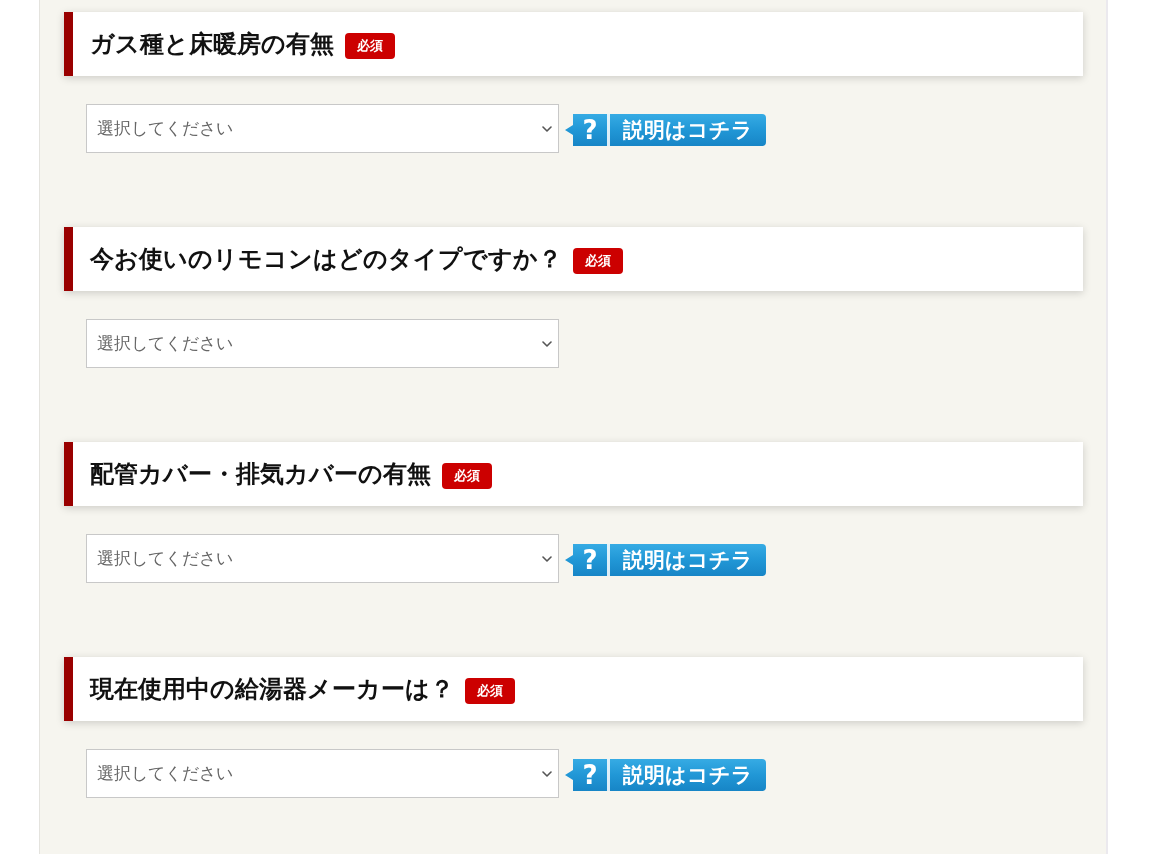 Image resolution: width=1151 pixels, height=854 pixels. Describe the element at coordinates (212, 44) in the screenshot. I see `section-title: ガス種と床暖房の有無` at that location.